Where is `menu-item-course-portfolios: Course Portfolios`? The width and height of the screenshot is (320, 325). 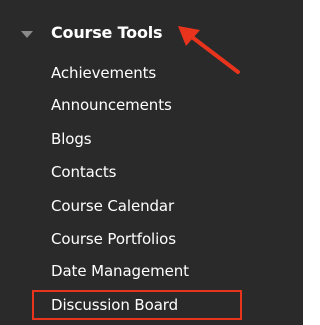
menu-item-course-portfolios: Course Portfolios is located at coordinates (113, 239).